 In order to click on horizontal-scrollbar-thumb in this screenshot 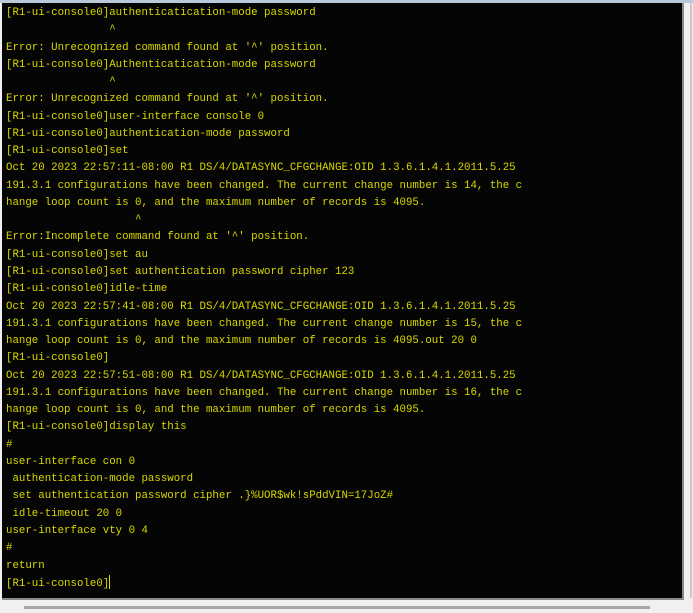, I will do `click(337, 607)`.